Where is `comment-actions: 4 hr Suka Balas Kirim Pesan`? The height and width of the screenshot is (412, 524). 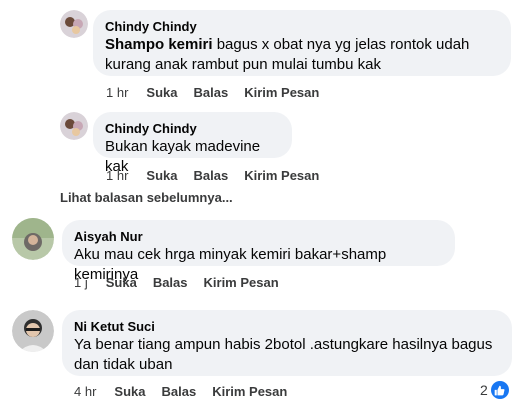
comment-actions: 4 hr Suka Balas Kirim Pesan is located at coordinates (188, 391).